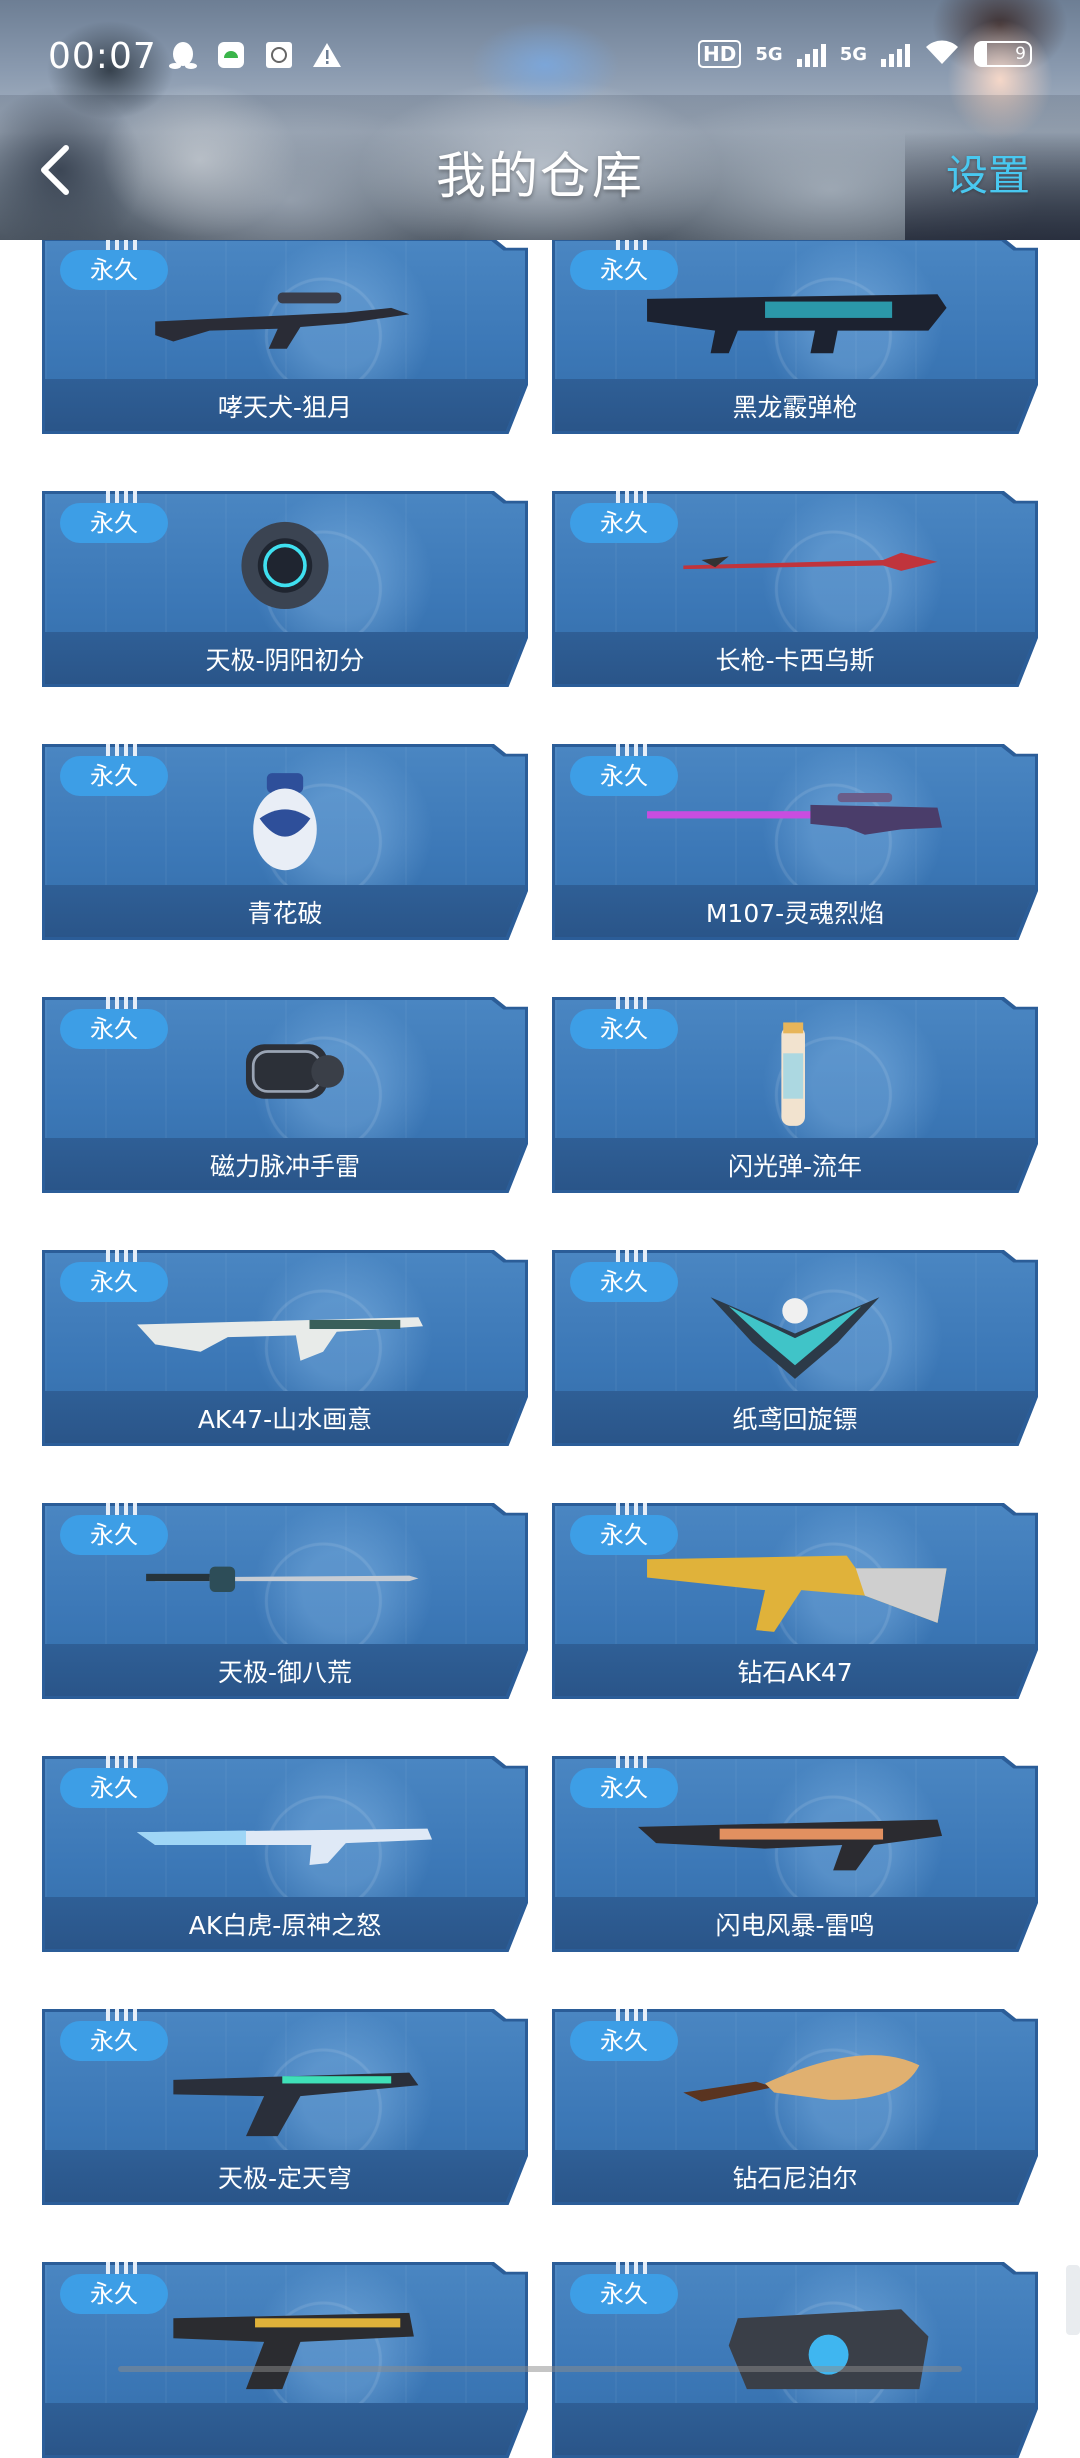 This screenshot has width=1080, height=2458. Describe the element at coordinates (285, 407) in the screenshot. I see `item-name: 哮天犬-狙月` at that location.